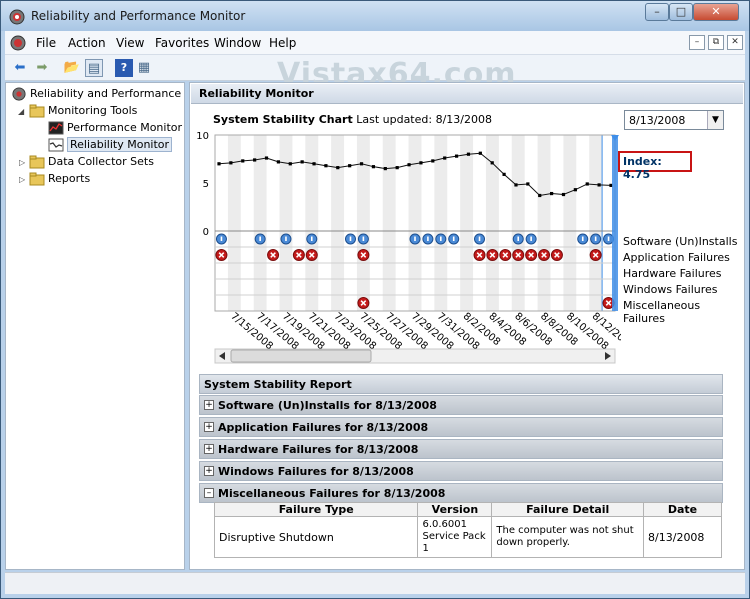 This screenshot has height=599, width=750. I want to click on menu-favorites: Favorites, so click(182, 43).